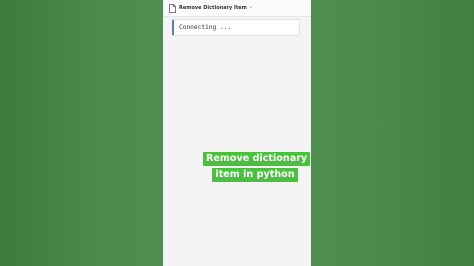 The height and width of the screenshot is (266, 474). I want to click on caption-line-1: Remove dictionary, so click(257, 159).